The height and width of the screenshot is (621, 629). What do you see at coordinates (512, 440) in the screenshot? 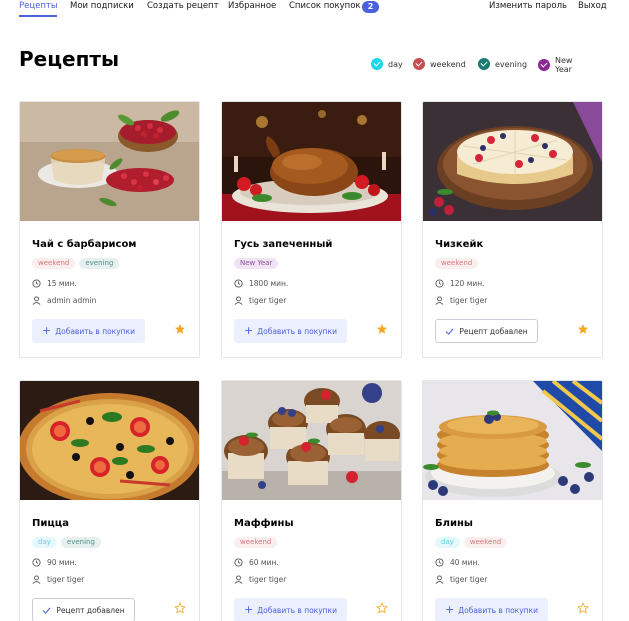
I see `recipe-image-pancakes` at bounding box center [512, 440].